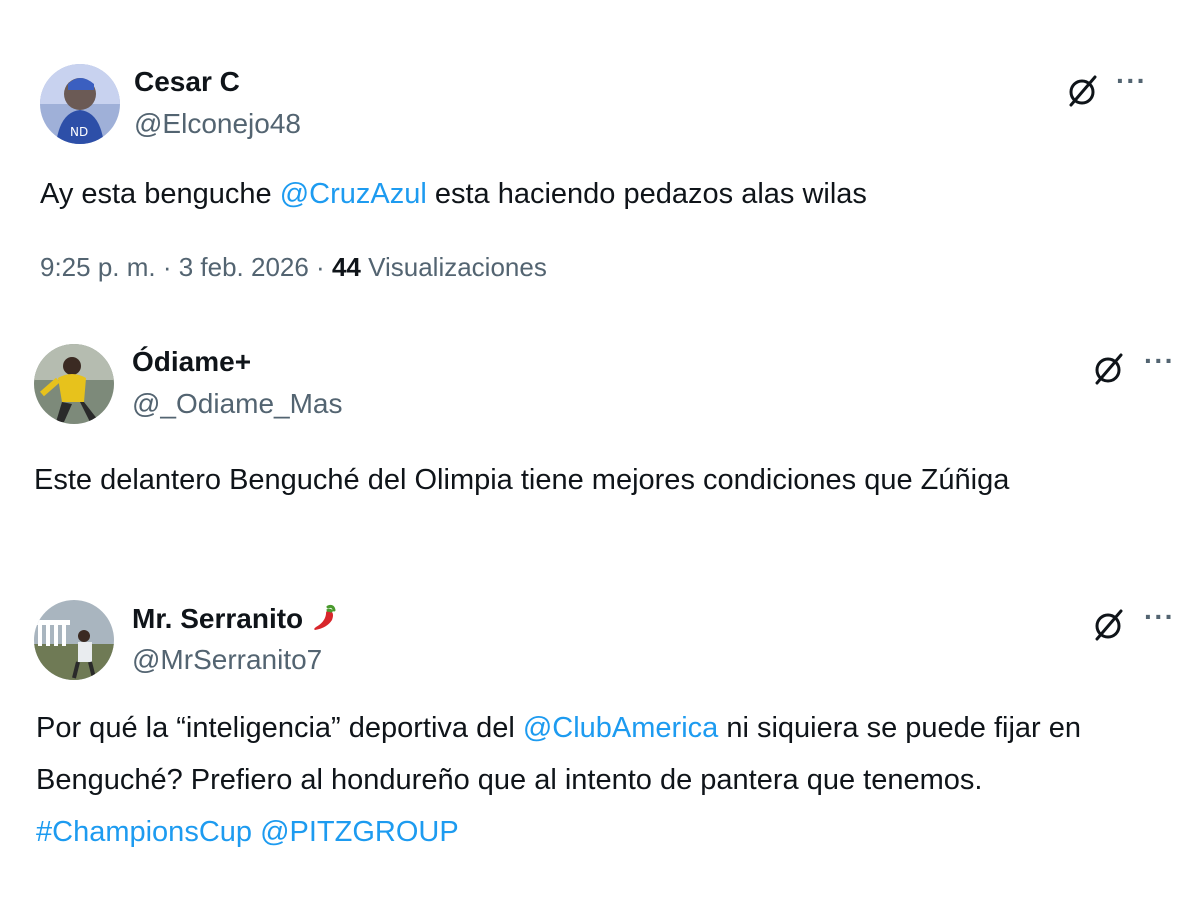 The width and height of the screenshot is (1200, 900). I want to click on display-name: Mr. Serranito, so click(235, 620).